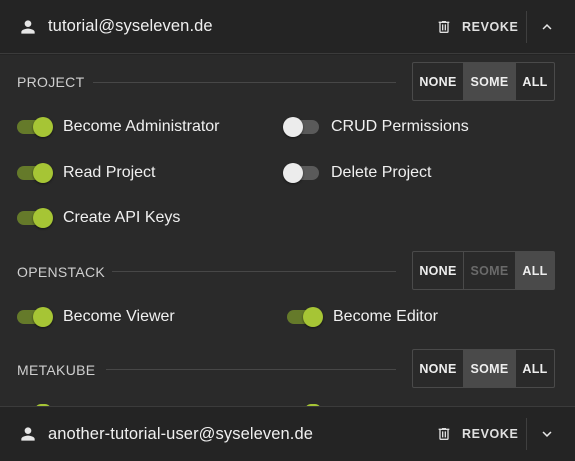 This screenshot has height=461, width=575. What do you see at coordinates (130, 26) in the screenshot?
I see `user-email: tutorial@syseleven.de` at bounding box center [130, 26].